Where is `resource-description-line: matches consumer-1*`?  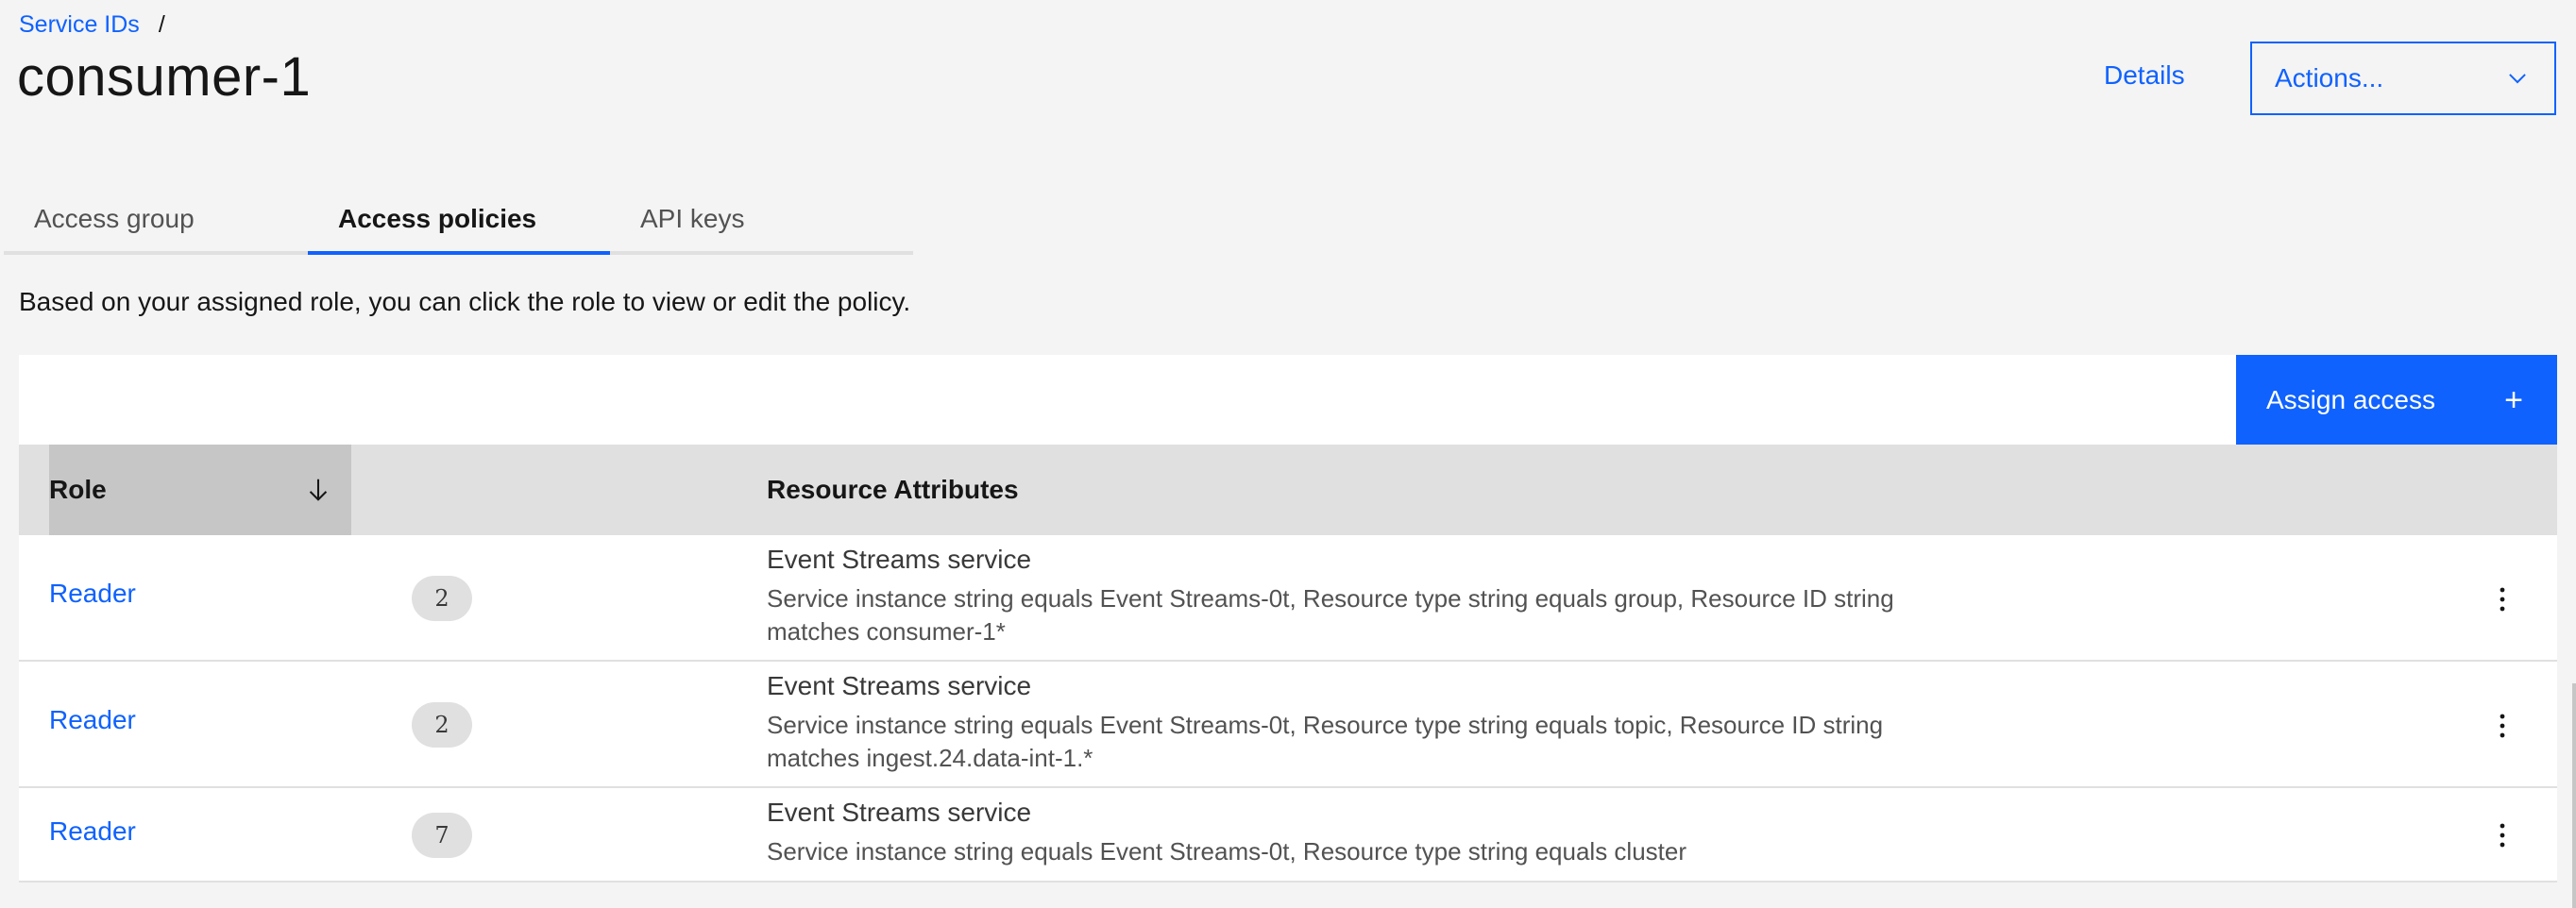 resource-description-line: matches consumer-1* is located at coordinates (886, 631).